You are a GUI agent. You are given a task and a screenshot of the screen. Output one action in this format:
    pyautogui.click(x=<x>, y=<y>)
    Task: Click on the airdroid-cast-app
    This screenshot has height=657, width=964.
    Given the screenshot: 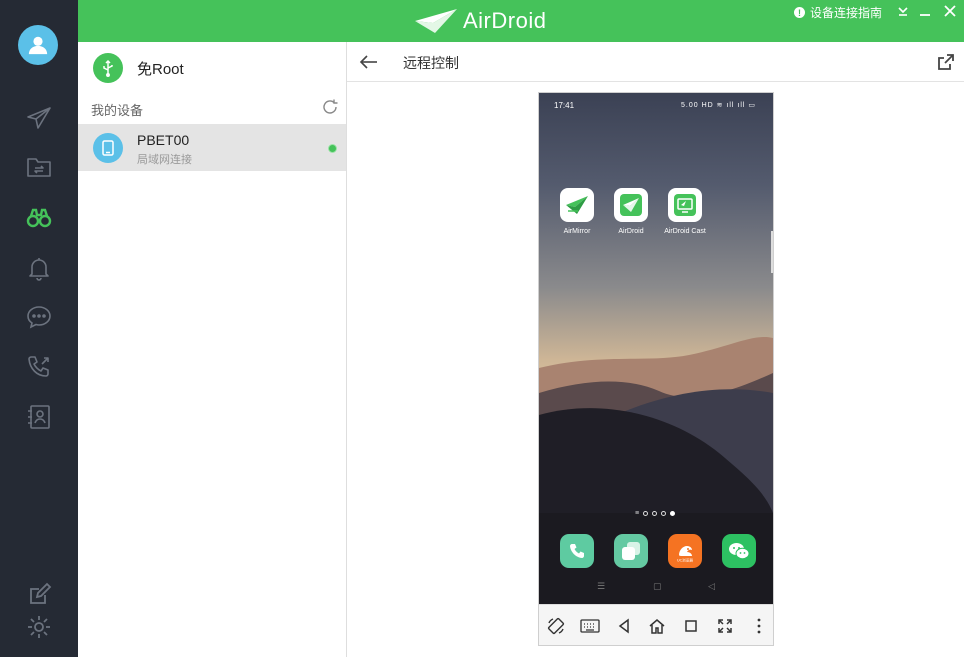 What is the action you would take?
    pyautogui.click(x=685, y=205)
    